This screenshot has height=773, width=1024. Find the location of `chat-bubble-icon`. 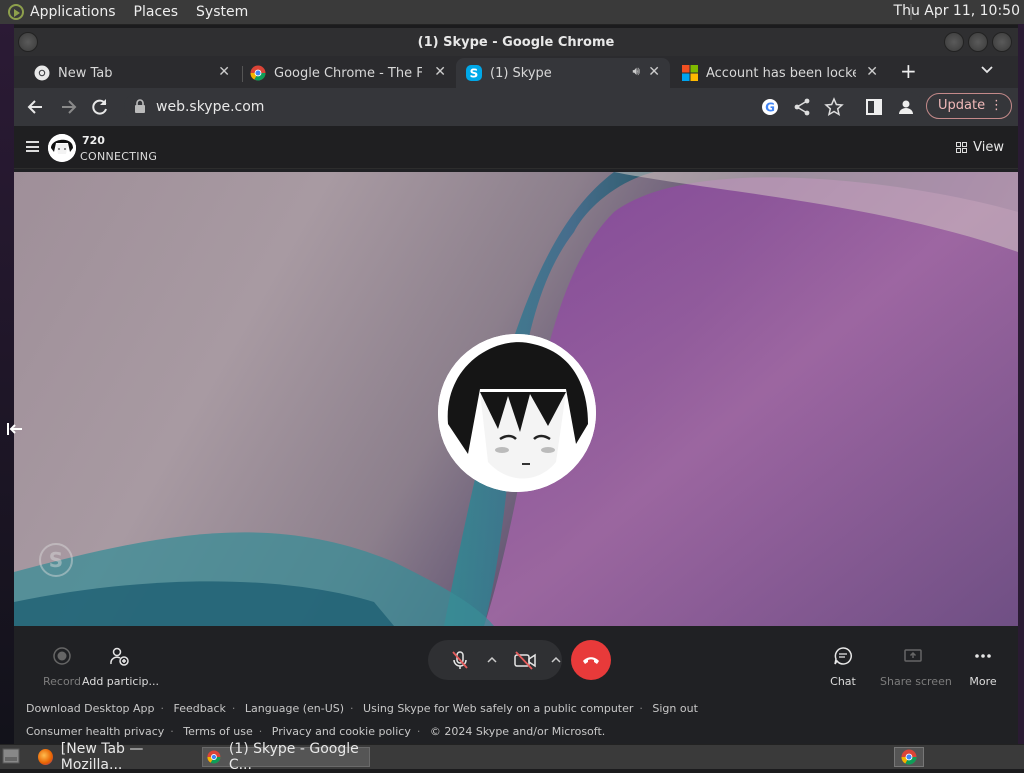

chat-bubble-icon is located at coordinates (843, 656).